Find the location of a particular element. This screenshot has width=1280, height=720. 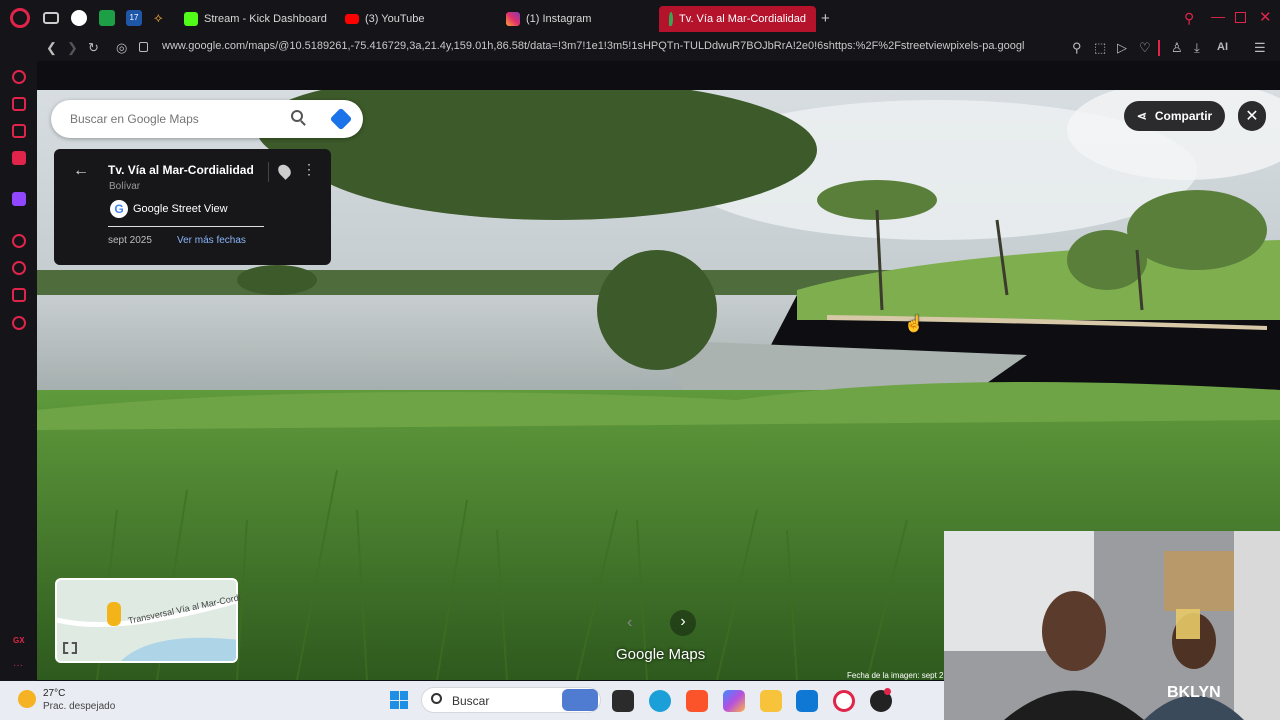

street-view-source: Google Street View is located at coordinates (180, 209).